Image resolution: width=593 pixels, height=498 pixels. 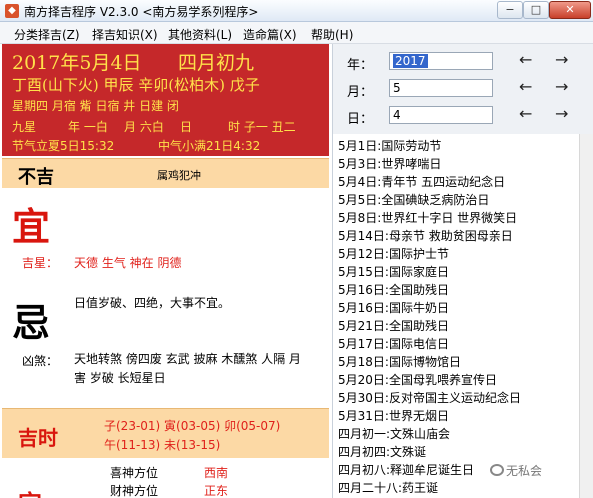 I want to click on list-item: 5月15日:国际家庭日, so click(x=393, y=271).